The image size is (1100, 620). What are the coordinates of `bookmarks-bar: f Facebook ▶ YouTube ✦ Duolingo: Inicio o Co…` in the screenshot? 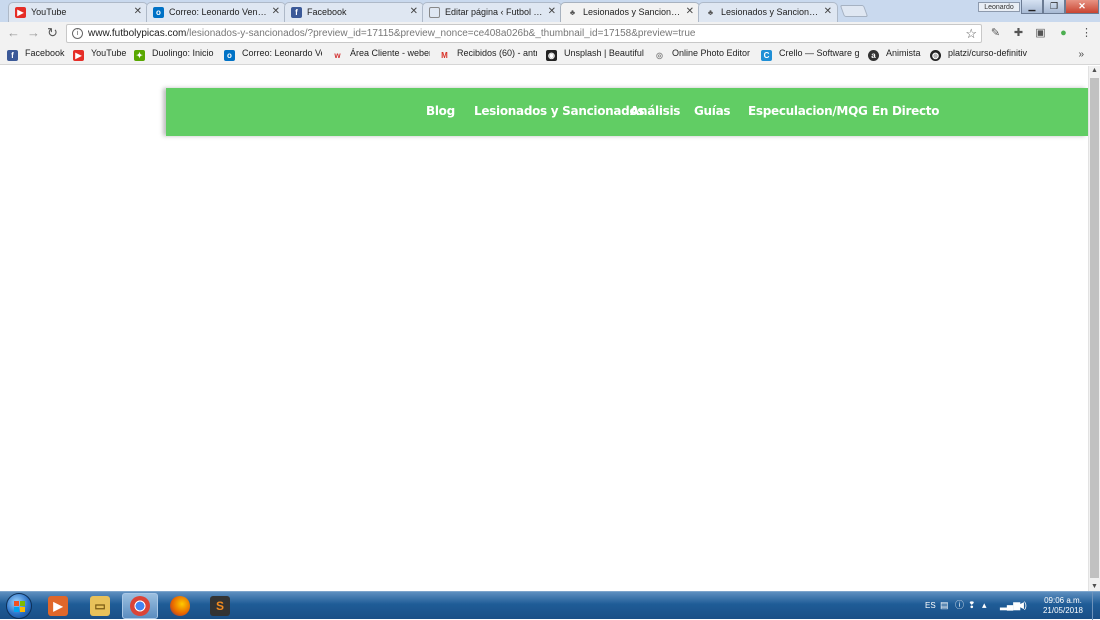 It's located at (550, 55).